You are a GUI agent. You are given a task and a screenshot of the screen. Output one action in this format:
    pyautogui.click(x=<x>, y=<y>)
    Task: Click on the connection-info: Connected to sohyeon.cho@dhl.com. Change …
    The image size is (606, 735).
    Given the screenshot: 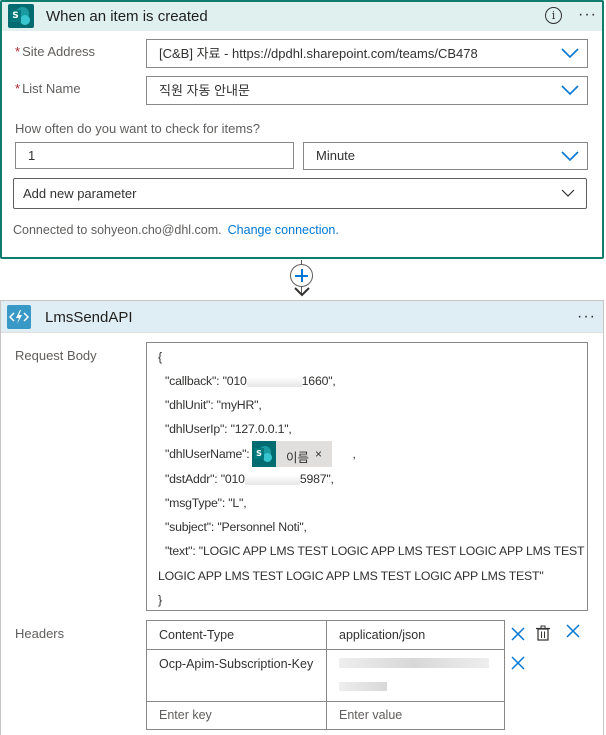 What is the action you would take?
    pyautogui.click(x=176, y=230)
    